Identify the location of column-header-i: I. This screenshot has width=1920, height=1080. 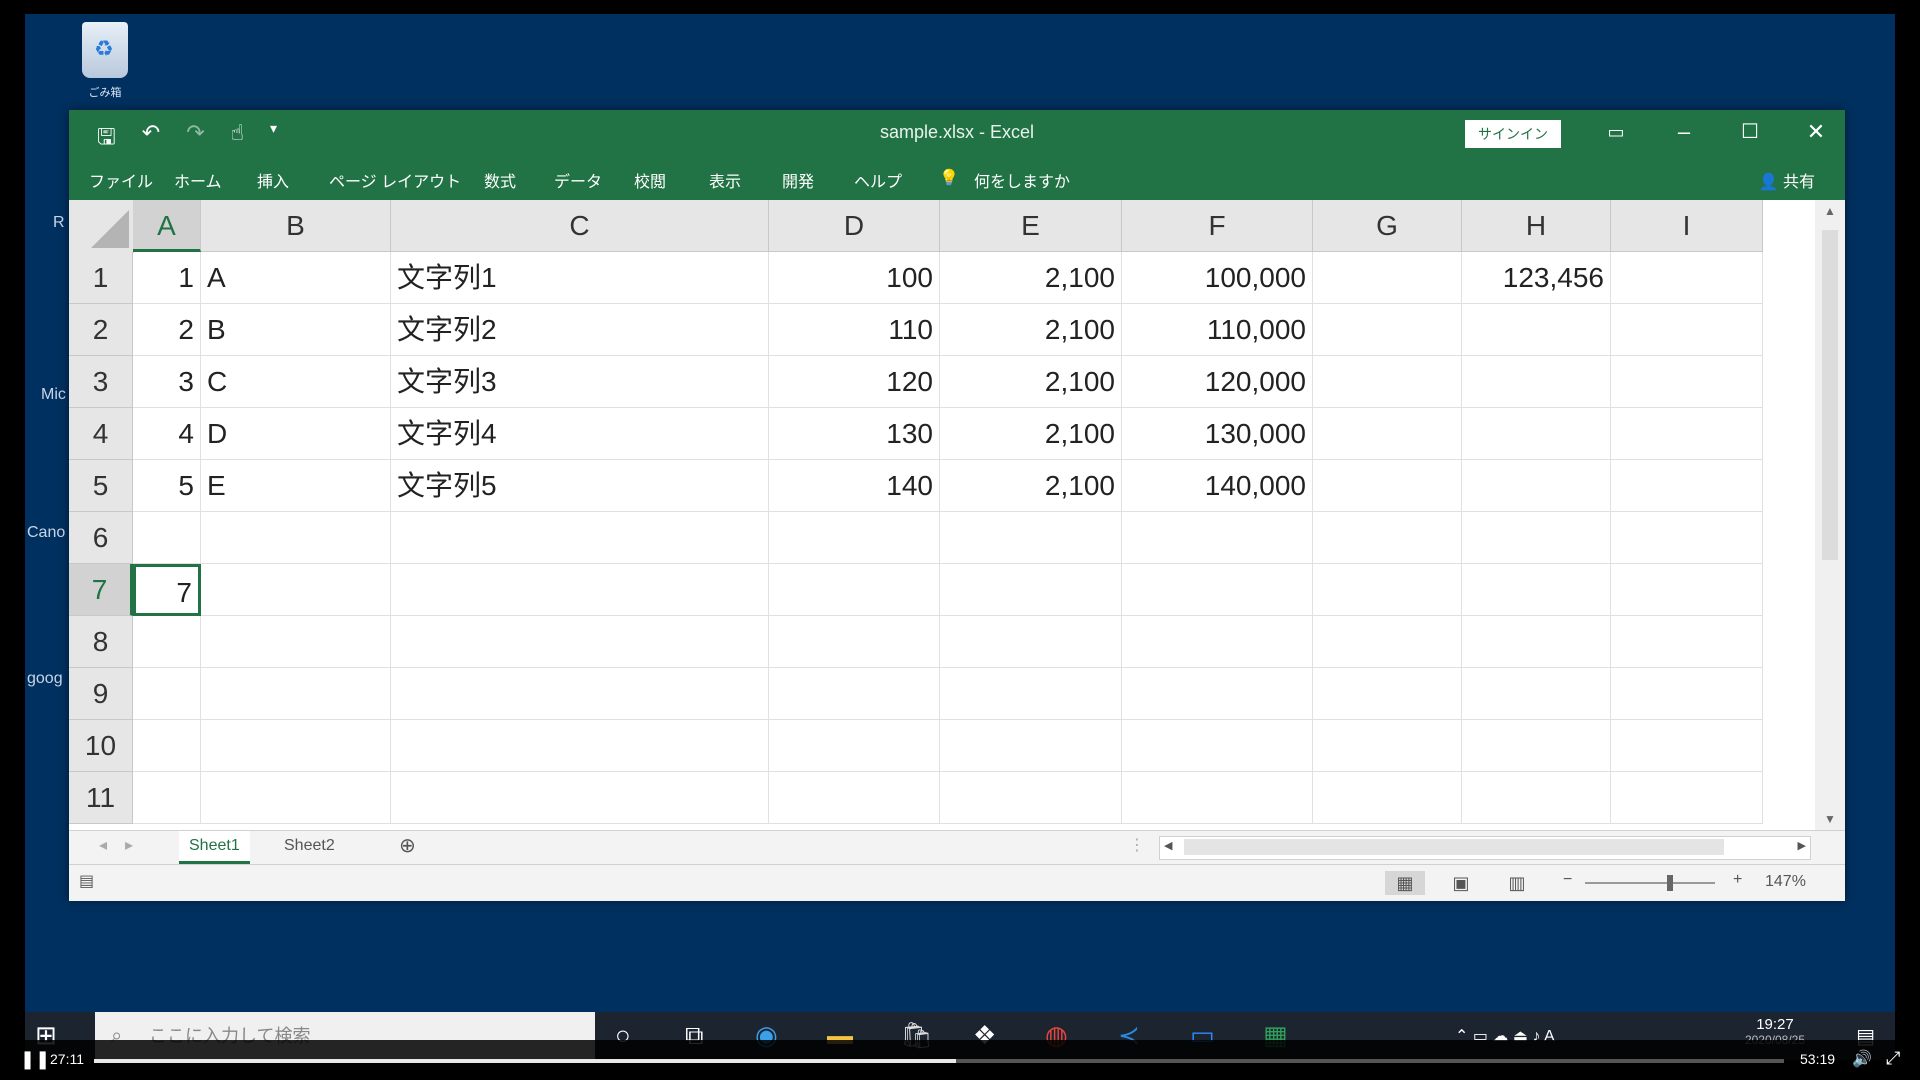
(1687, 226).